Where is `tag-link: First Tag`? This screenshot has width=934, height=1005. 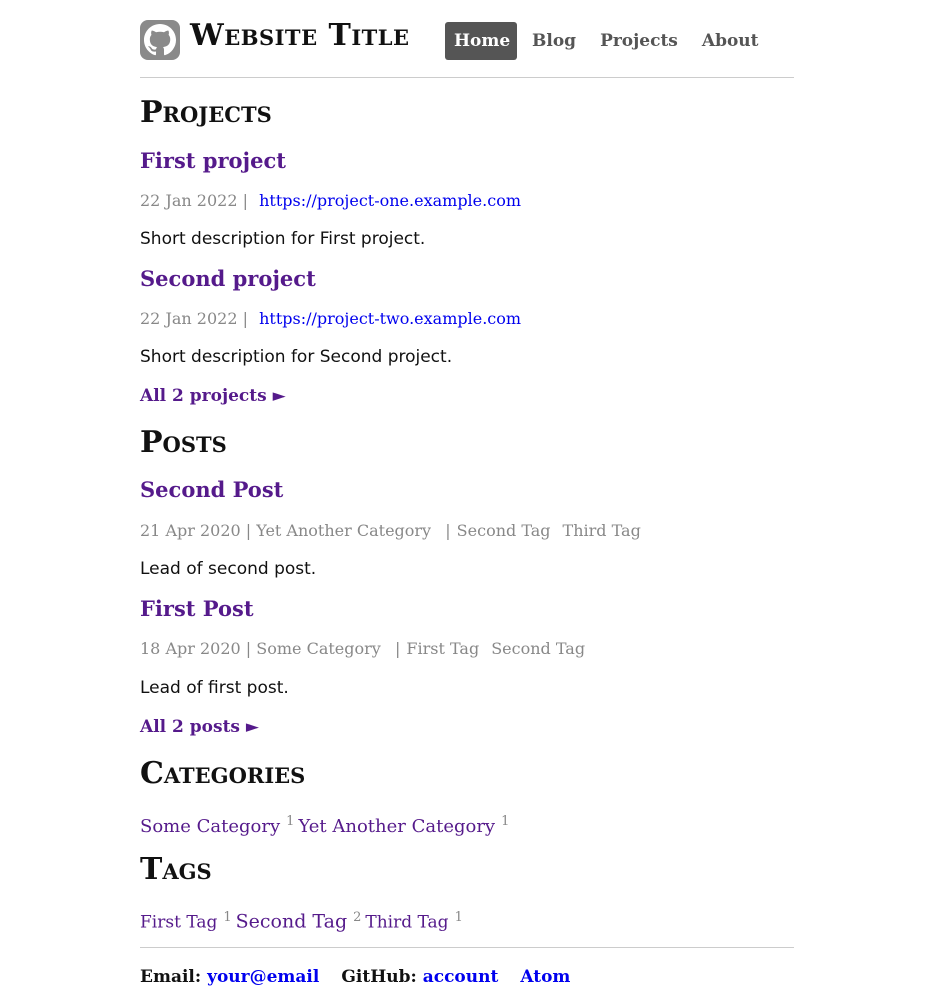
tag-link: First Tag is located at coordinates (178, 922).